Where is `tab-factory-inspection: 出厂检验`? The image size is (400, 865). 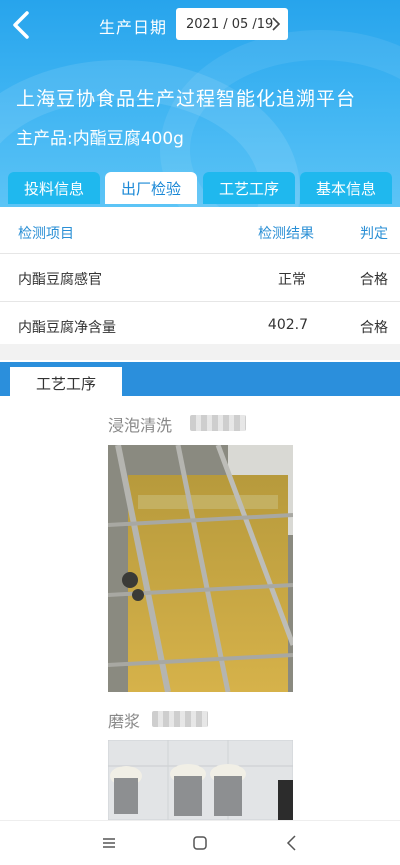
tab-factory-inspection: 出厂检验 is located at coordinates (151, 188).